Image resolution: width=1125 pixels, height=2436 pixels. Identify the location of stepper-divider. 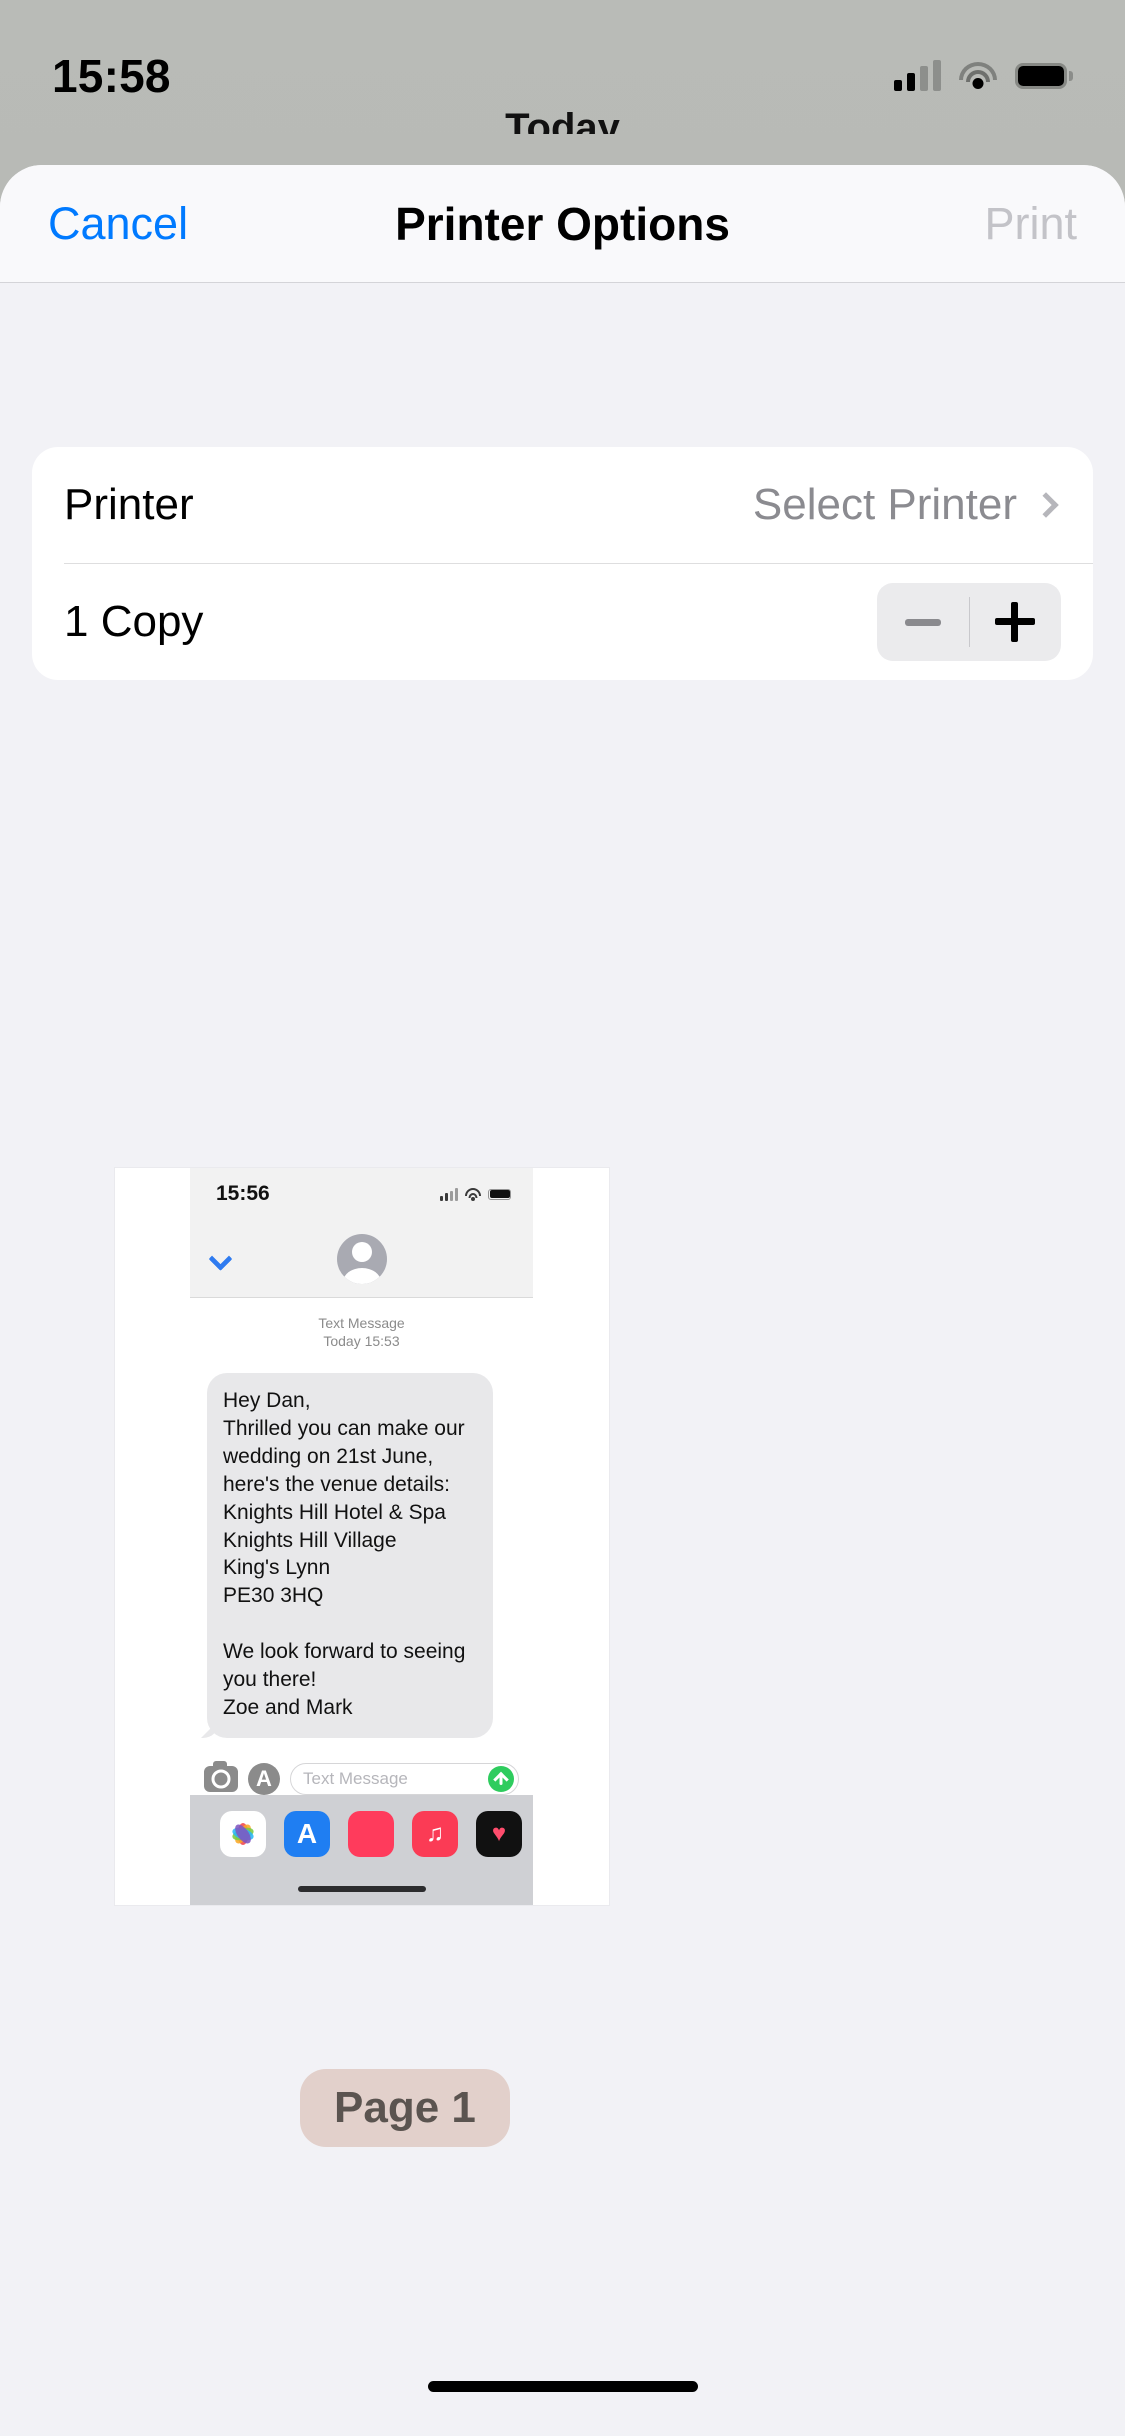
(969, 622).